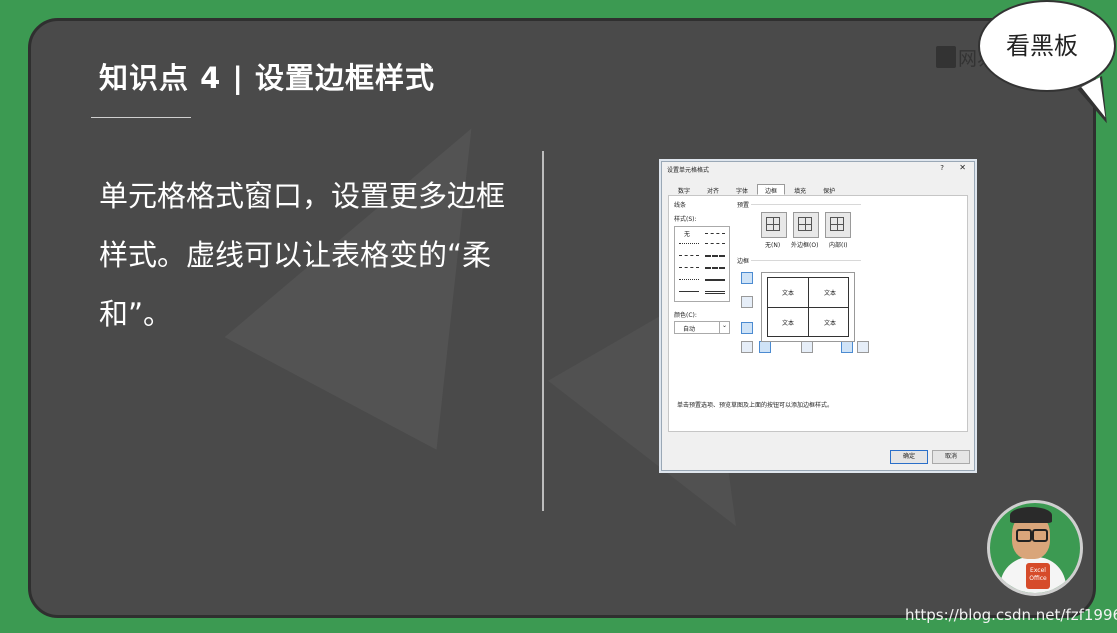 This screenshot has height=633, width=1117. I want to click on border-group-label: 边框, so click(743, 261).